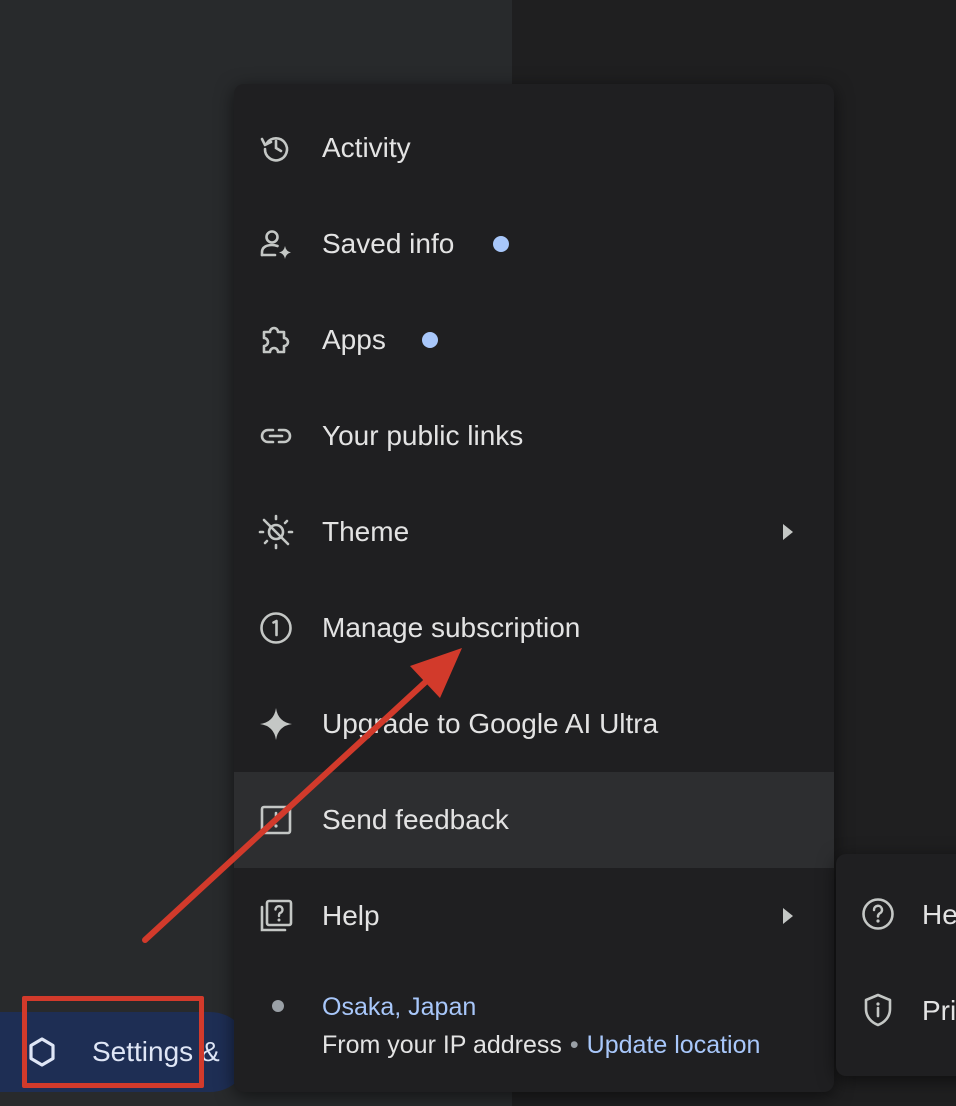  What do you see at coordinates (276, 820) in the screenshot?
I see `feedback-icon` at bounding box center [276, 820].